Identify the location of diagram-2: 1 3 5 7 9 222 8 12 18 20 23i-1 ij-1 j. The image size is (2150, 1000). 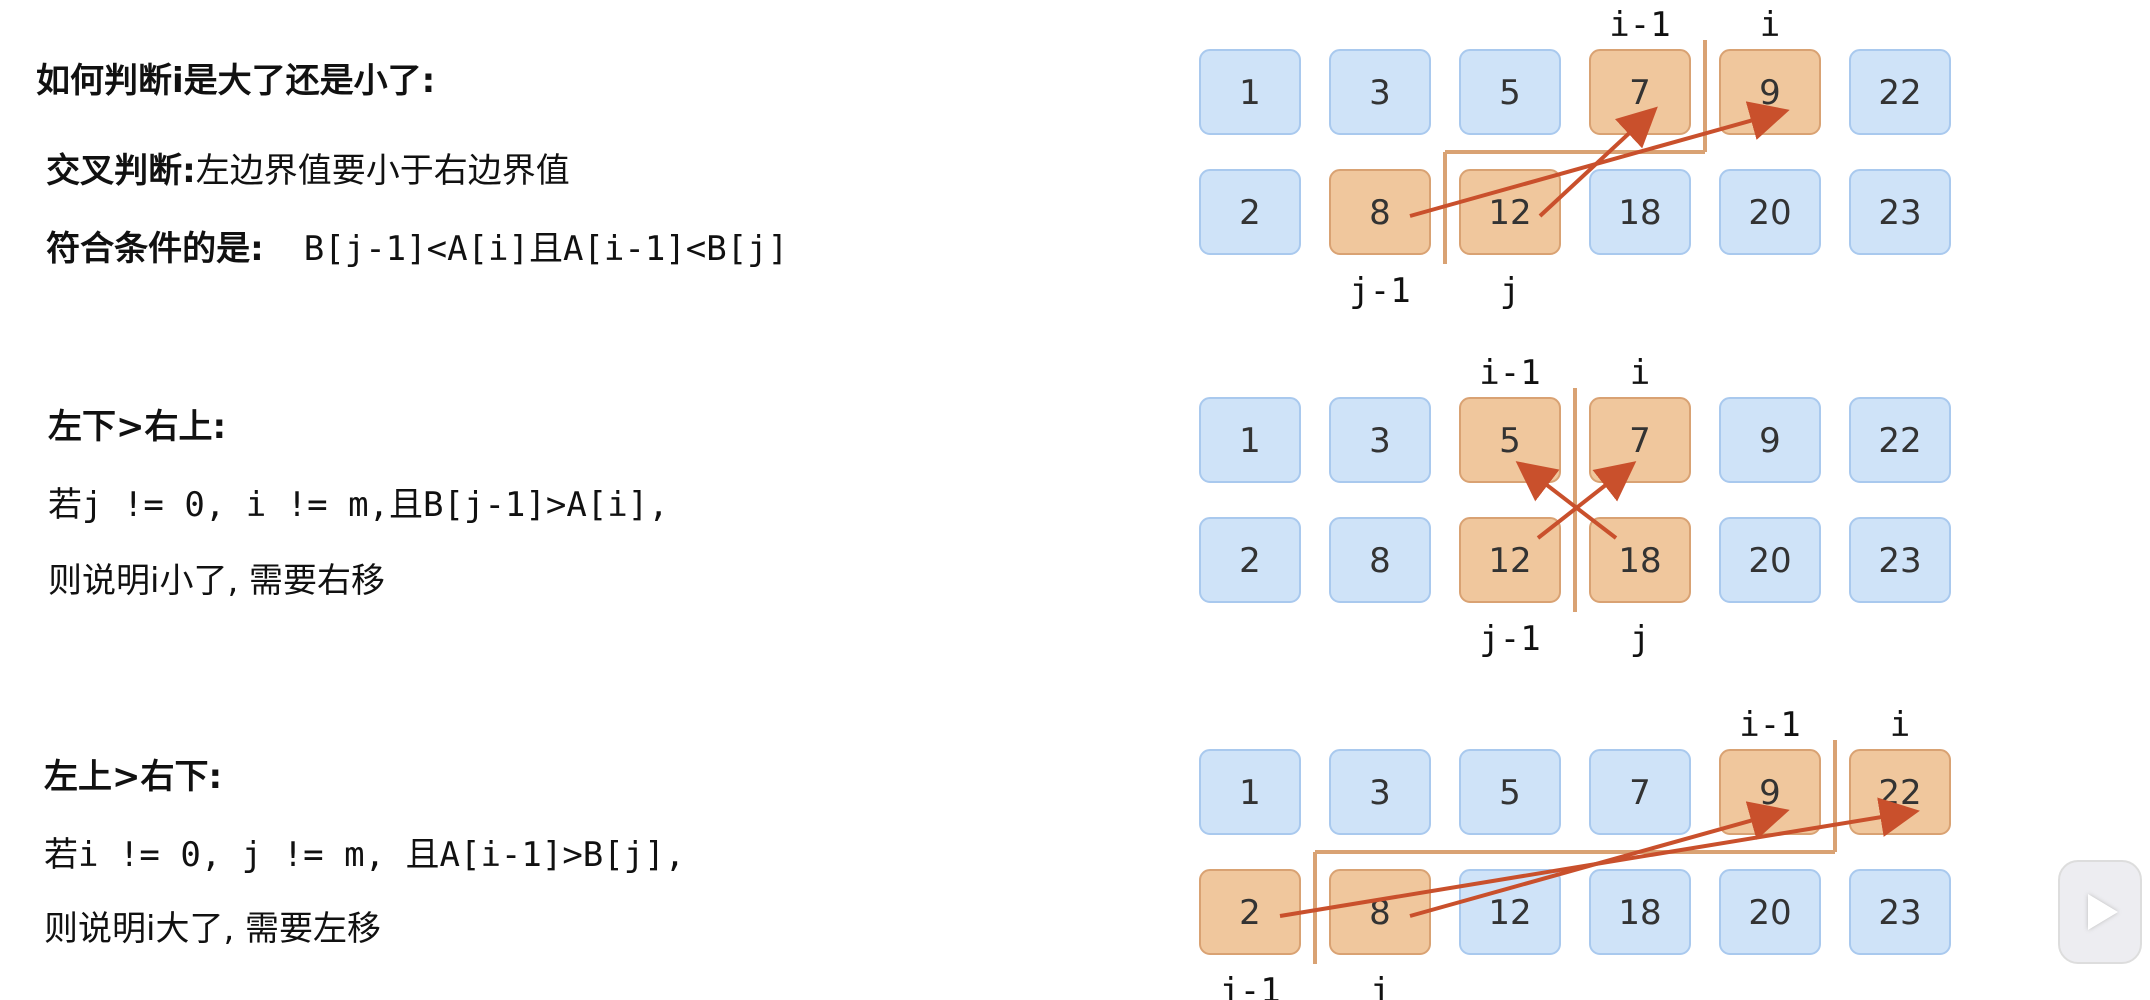
(1575, 506).